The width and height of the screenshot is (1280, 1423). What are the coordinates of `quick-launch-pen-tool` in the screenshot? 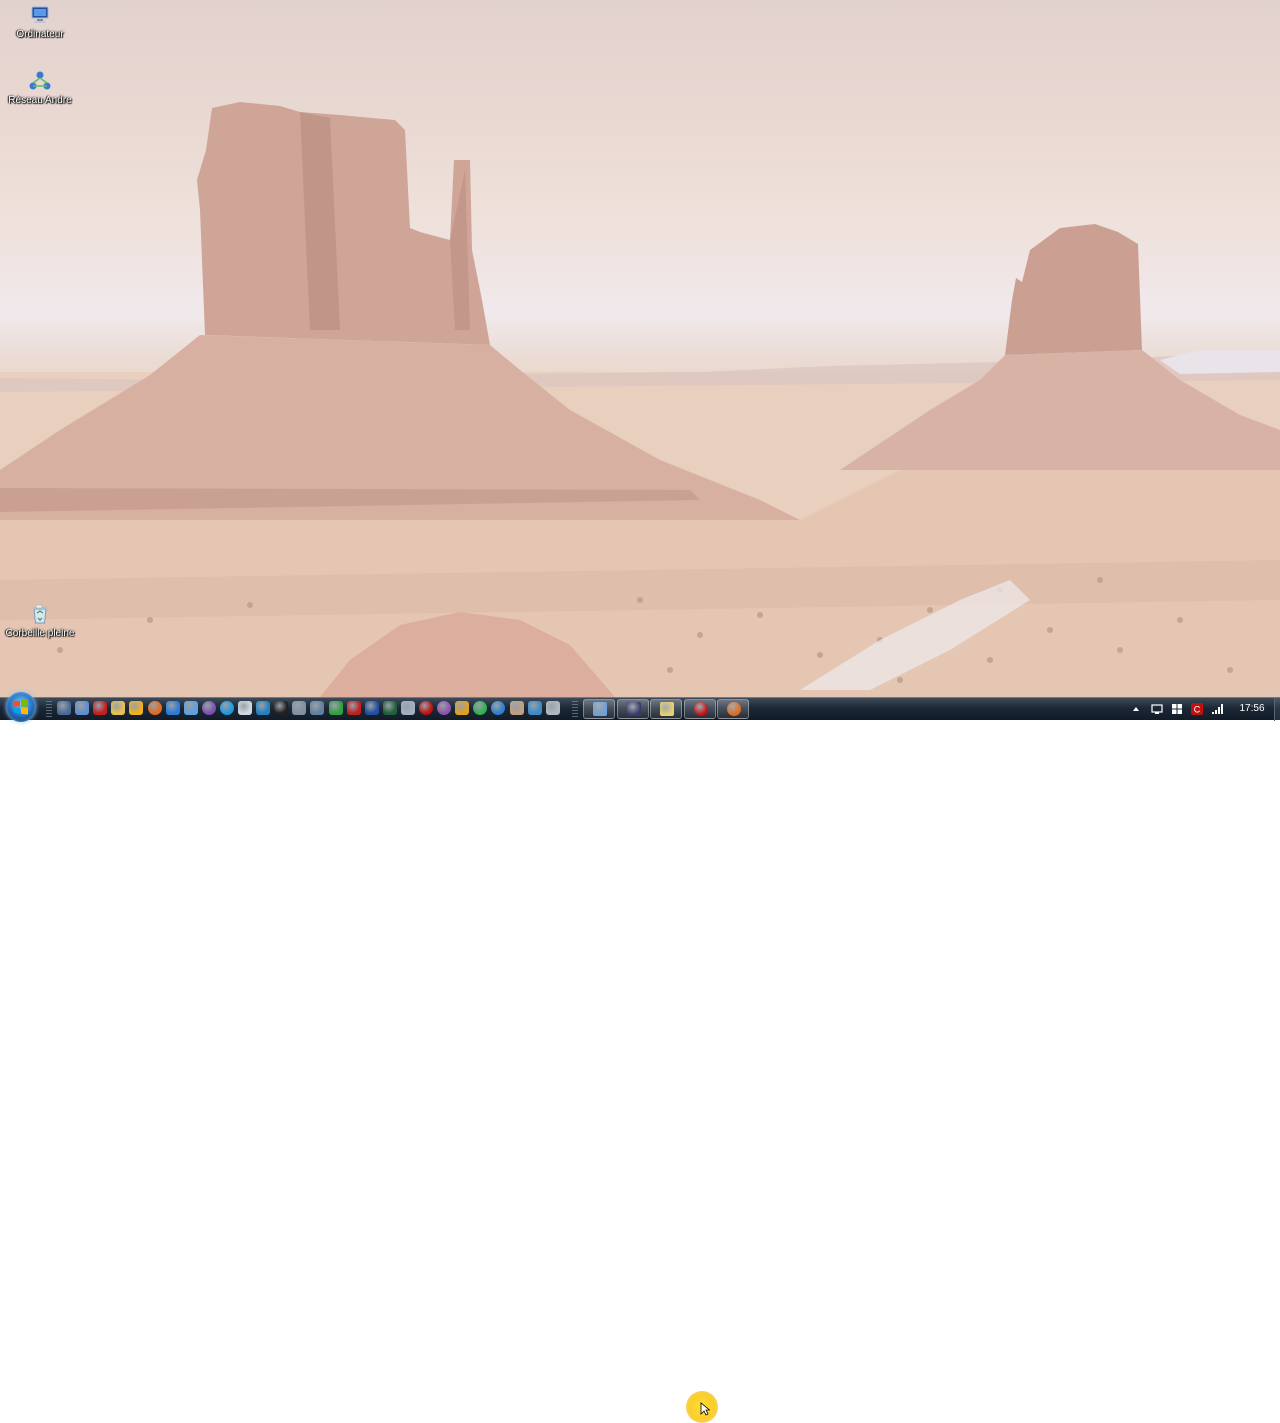 It's located at (299, 708).